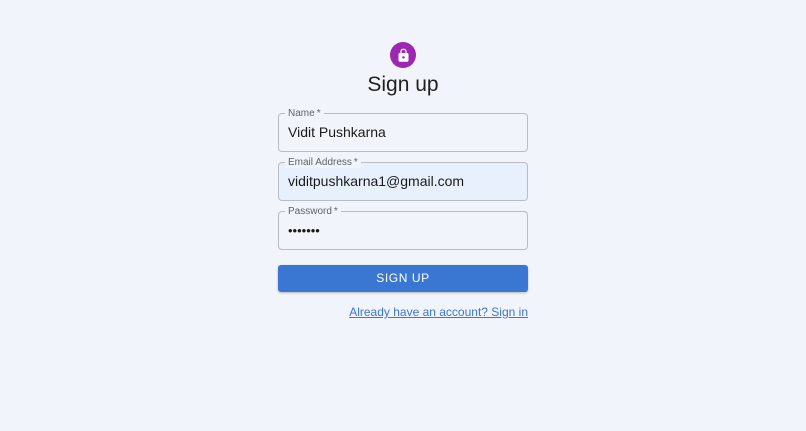  Describe the element at coordinates (304, 230) in the screenshot. I see `password-input: •••••••` at that location.